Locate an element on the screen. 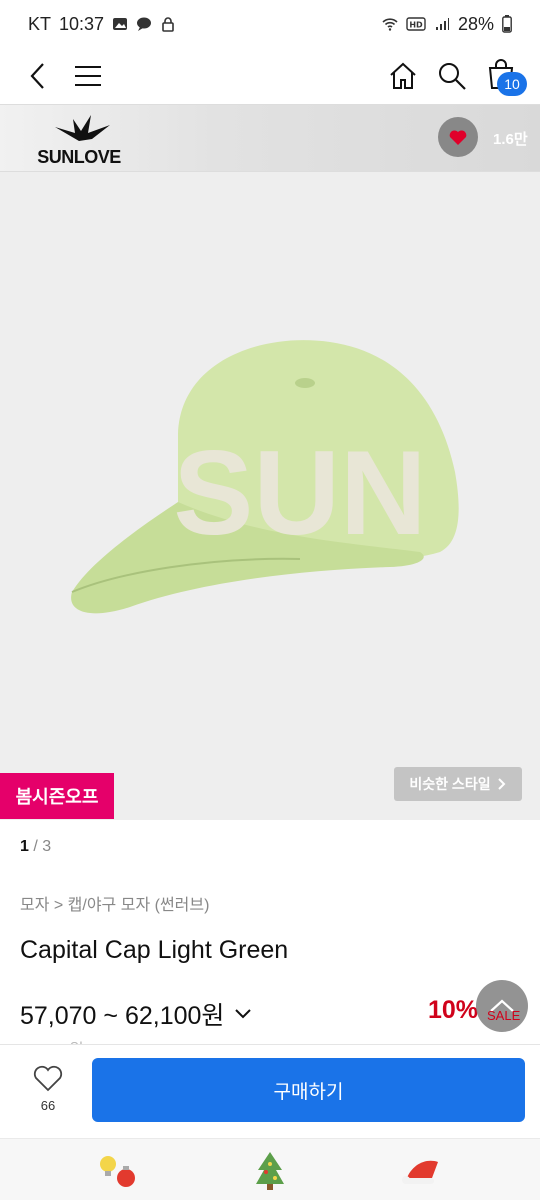  cart-count-badge: 10 is located at coordinates (512, 84).